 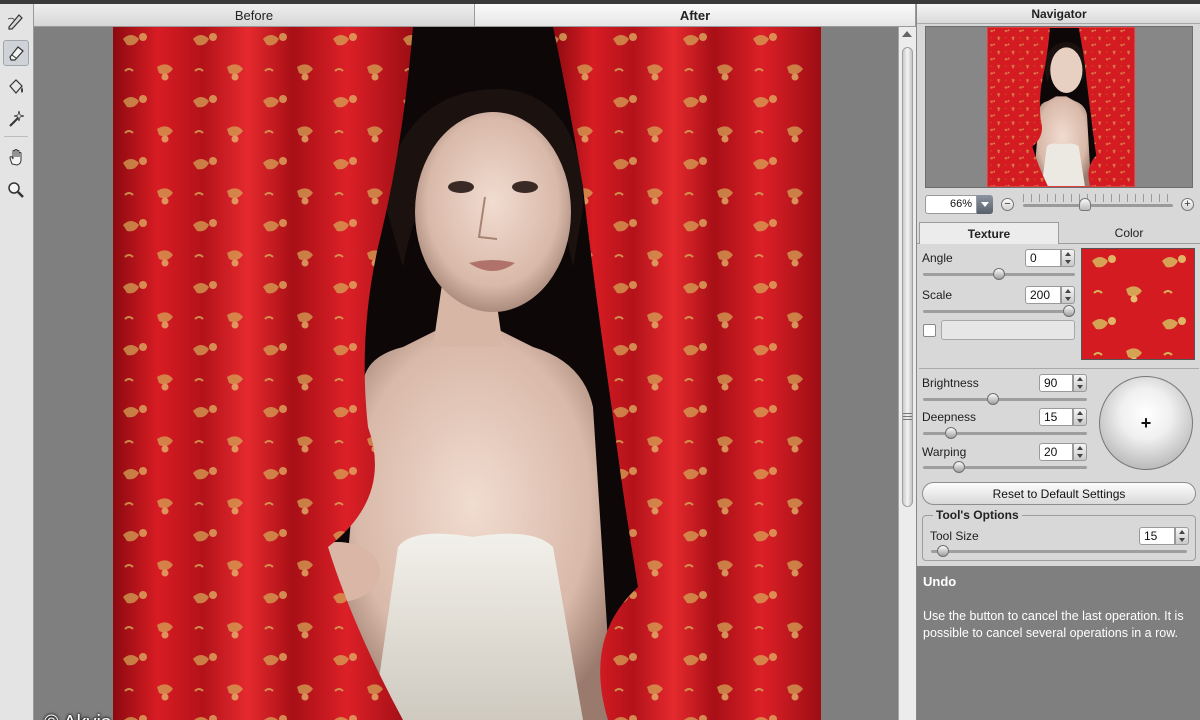 I want to click on tab-after: After, so click(x=695, y=15).